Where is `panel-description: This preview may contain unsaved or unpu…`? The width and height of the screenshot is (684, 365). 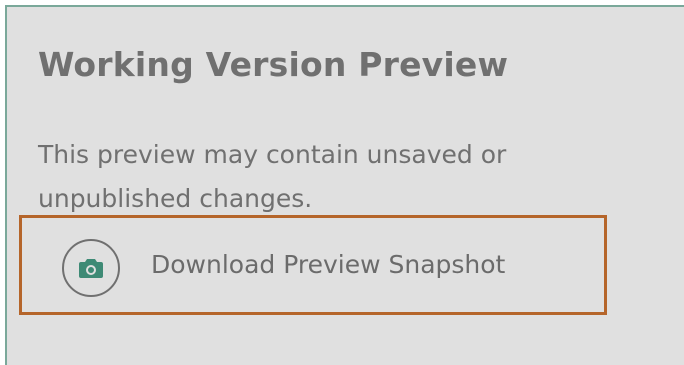 panel-description: This preview may contain unsaved or unpu… is located at coordinates (272, 176).